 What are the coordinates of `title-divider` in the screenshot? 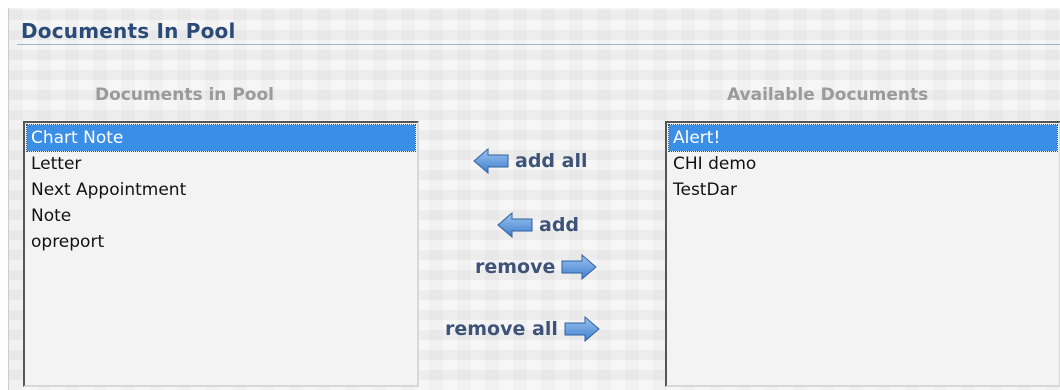 It's located at (538, 44).